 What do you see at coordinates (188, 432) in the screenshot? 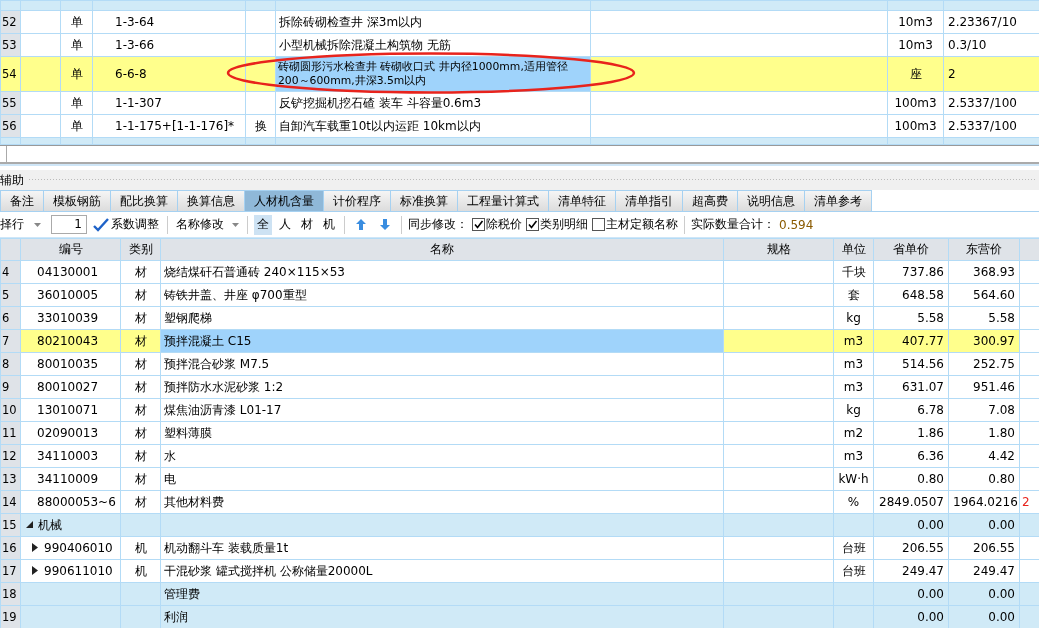
I see `table-cell: 塑料薄膜` at bounding box center [188, 432].